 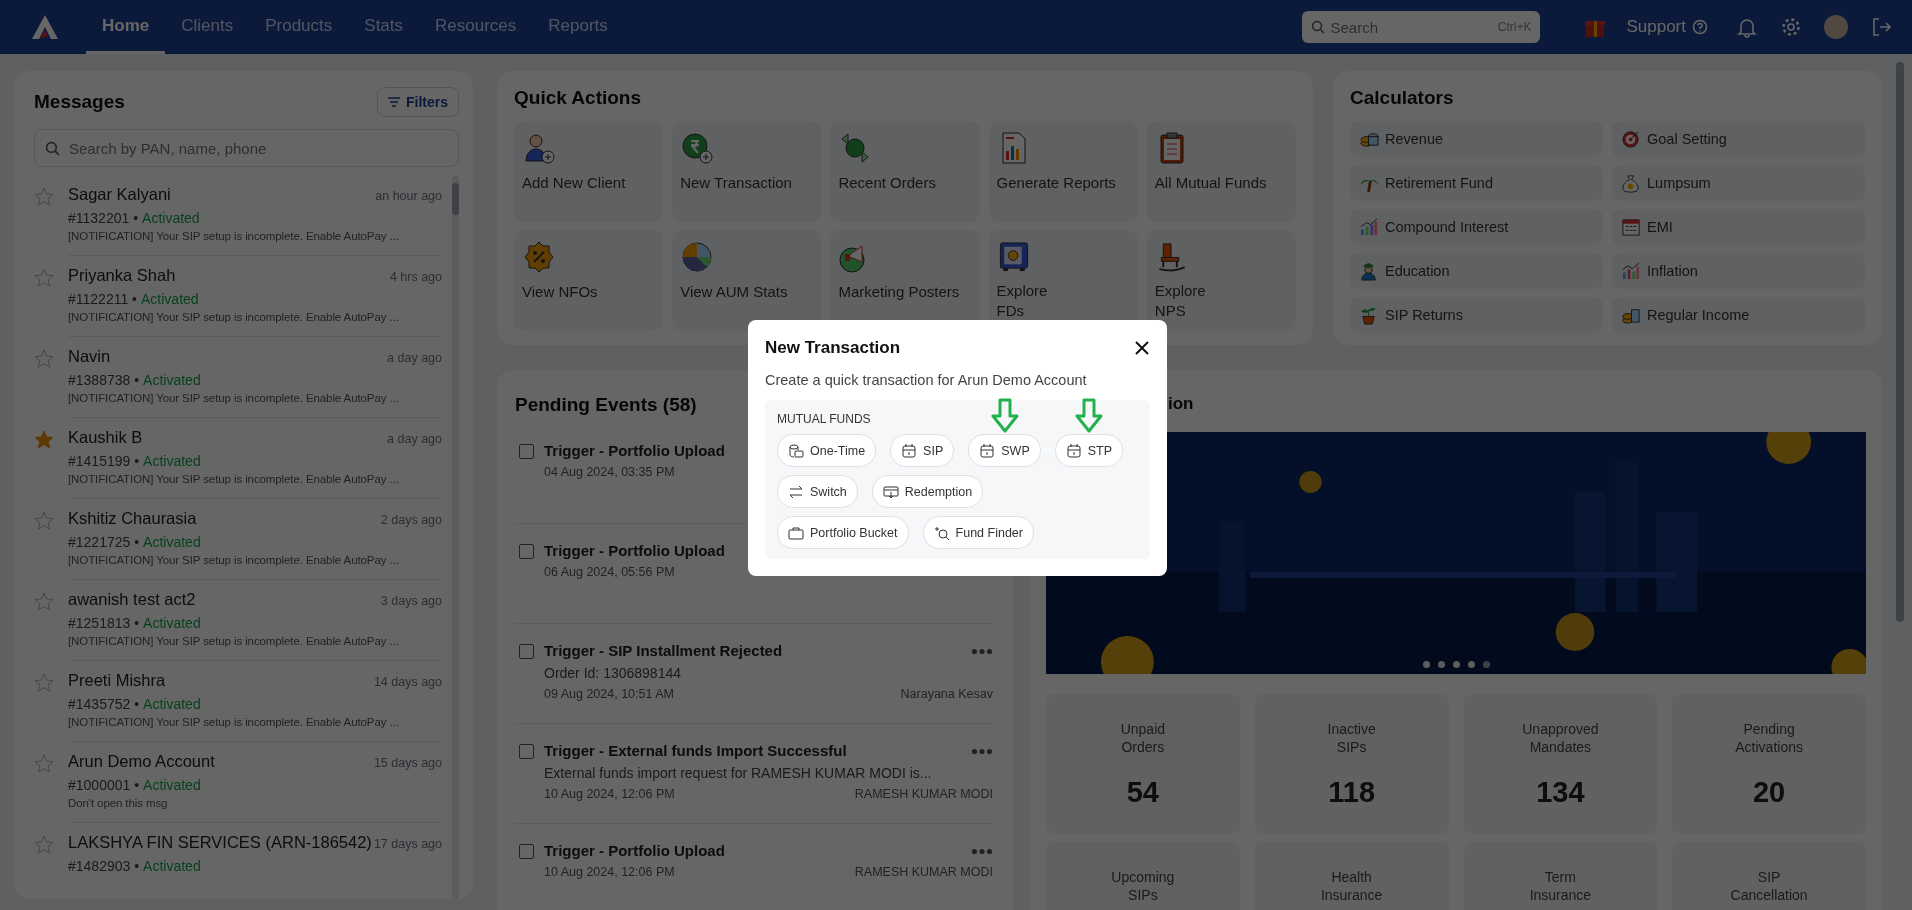 I want to click on stat-card: Term Insurance, so click(x=1560, y=876).